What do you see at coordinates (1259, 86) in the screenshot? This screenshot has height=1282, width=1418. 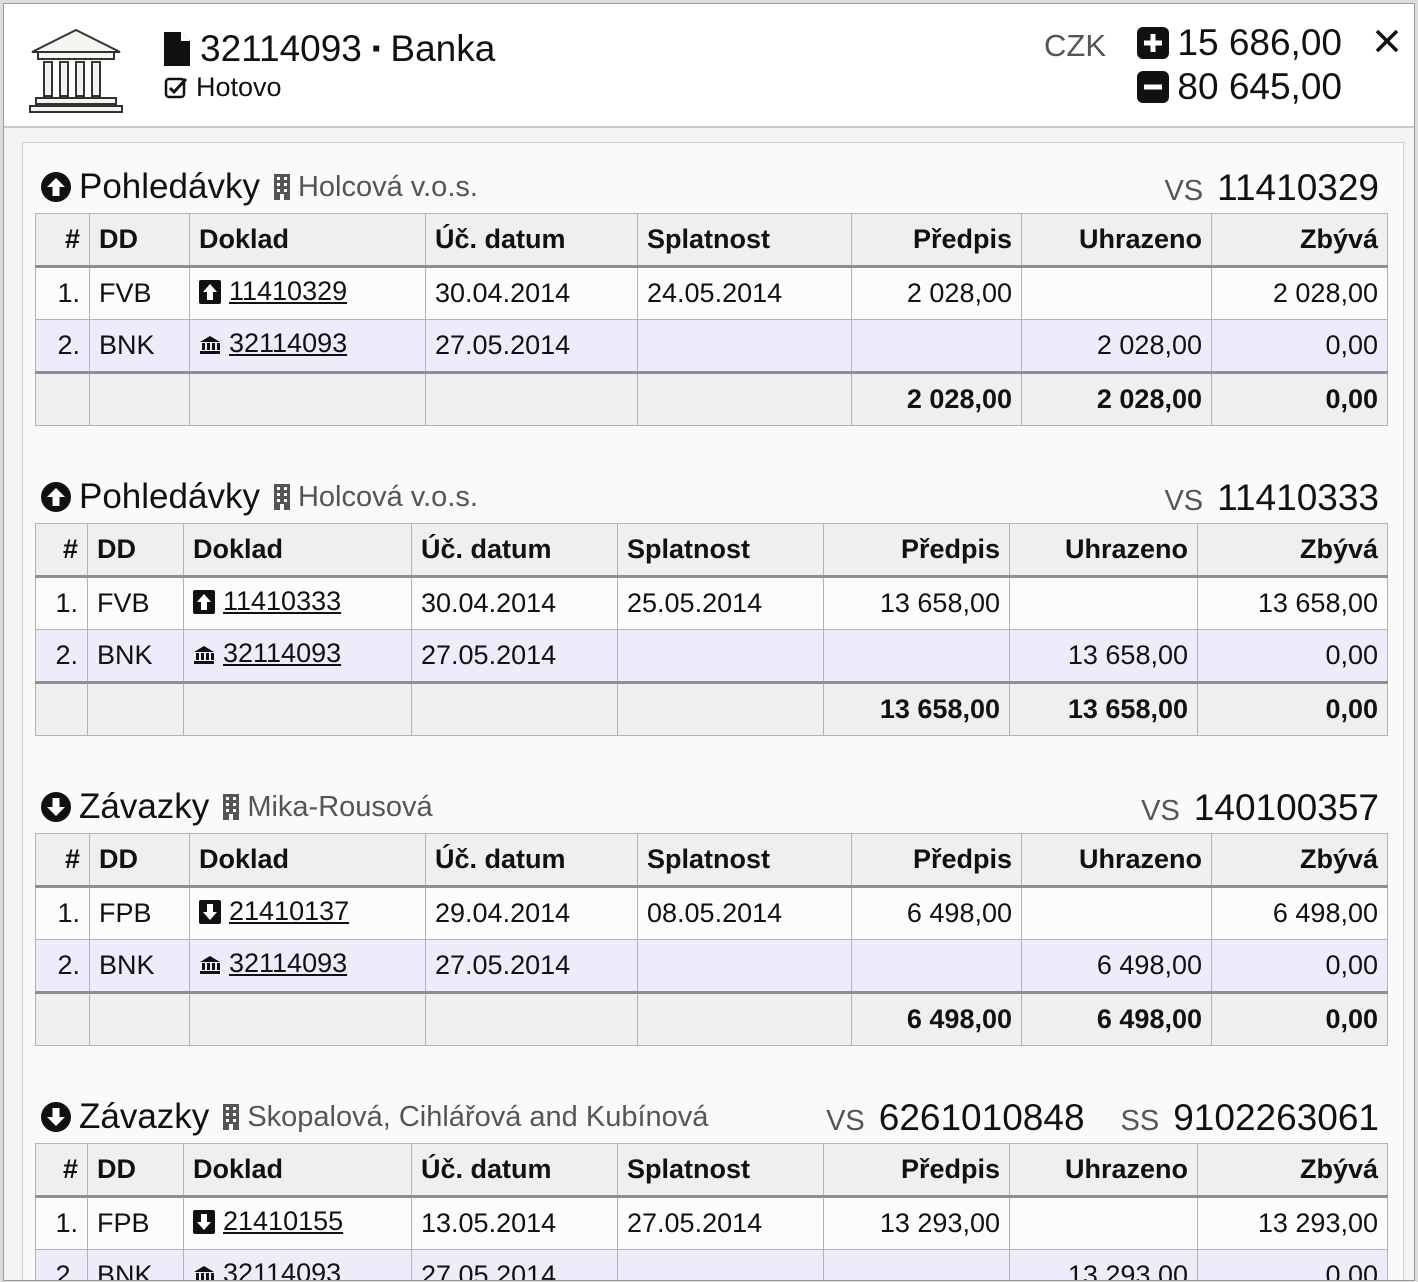 I see `total-minus-value: 80 645,00` at bounding box center [1259, 86].